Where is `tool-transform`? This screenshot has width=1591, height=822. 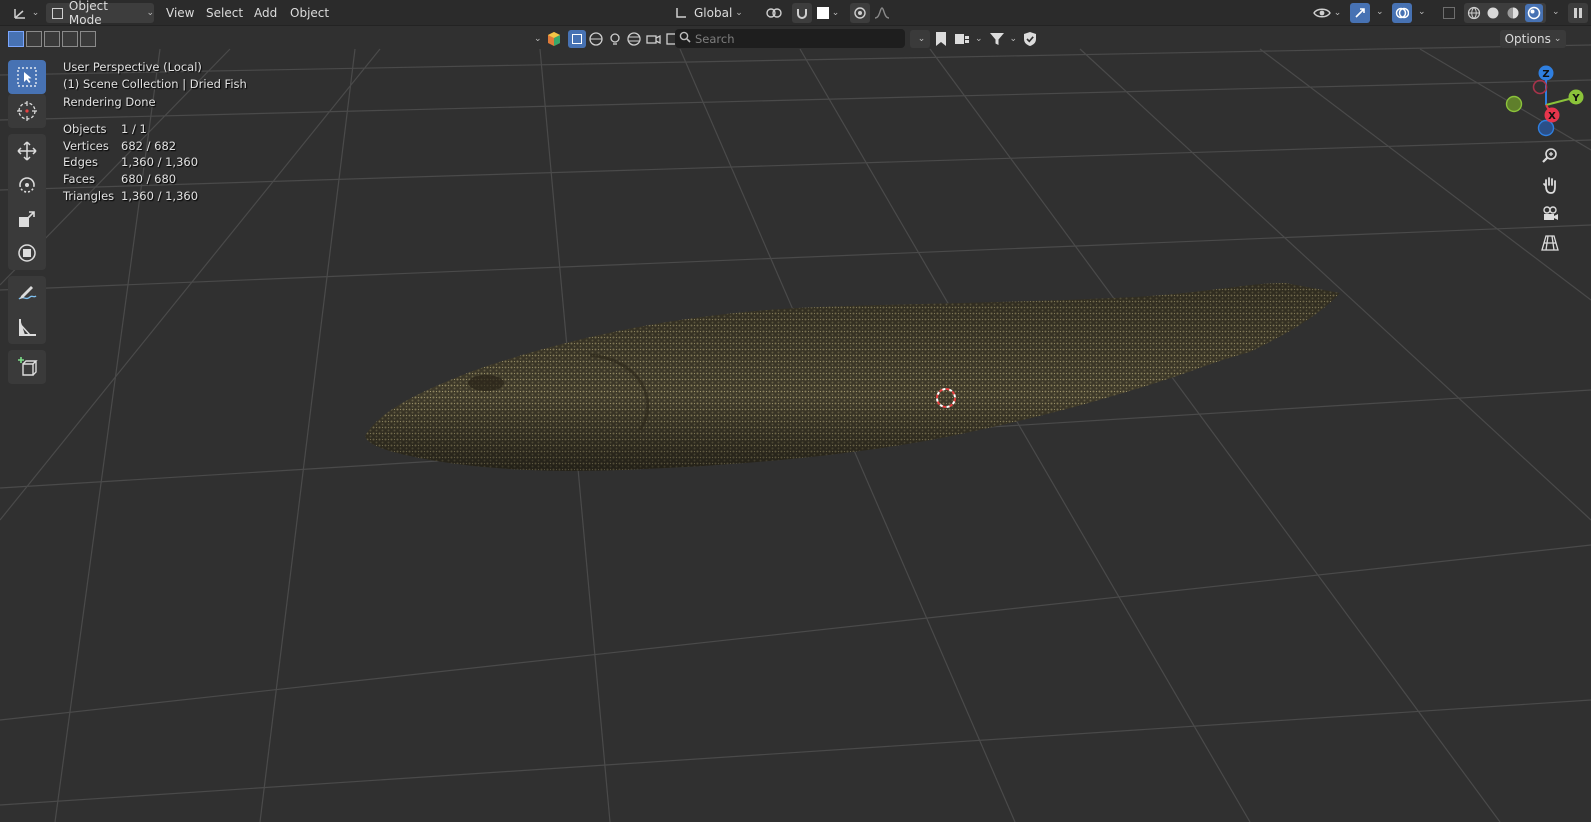 tool-transform is located at coordinates (27, 253).